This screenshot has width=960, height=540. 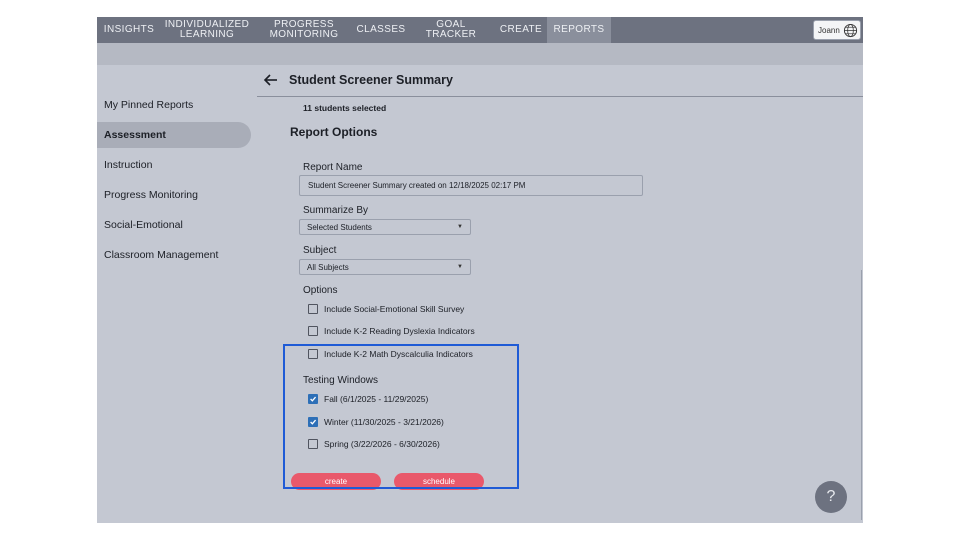 What do you see at coordinates (829, 30) in the screenshot?
I see `user-name: Joann` at bounding box center [829, 30].